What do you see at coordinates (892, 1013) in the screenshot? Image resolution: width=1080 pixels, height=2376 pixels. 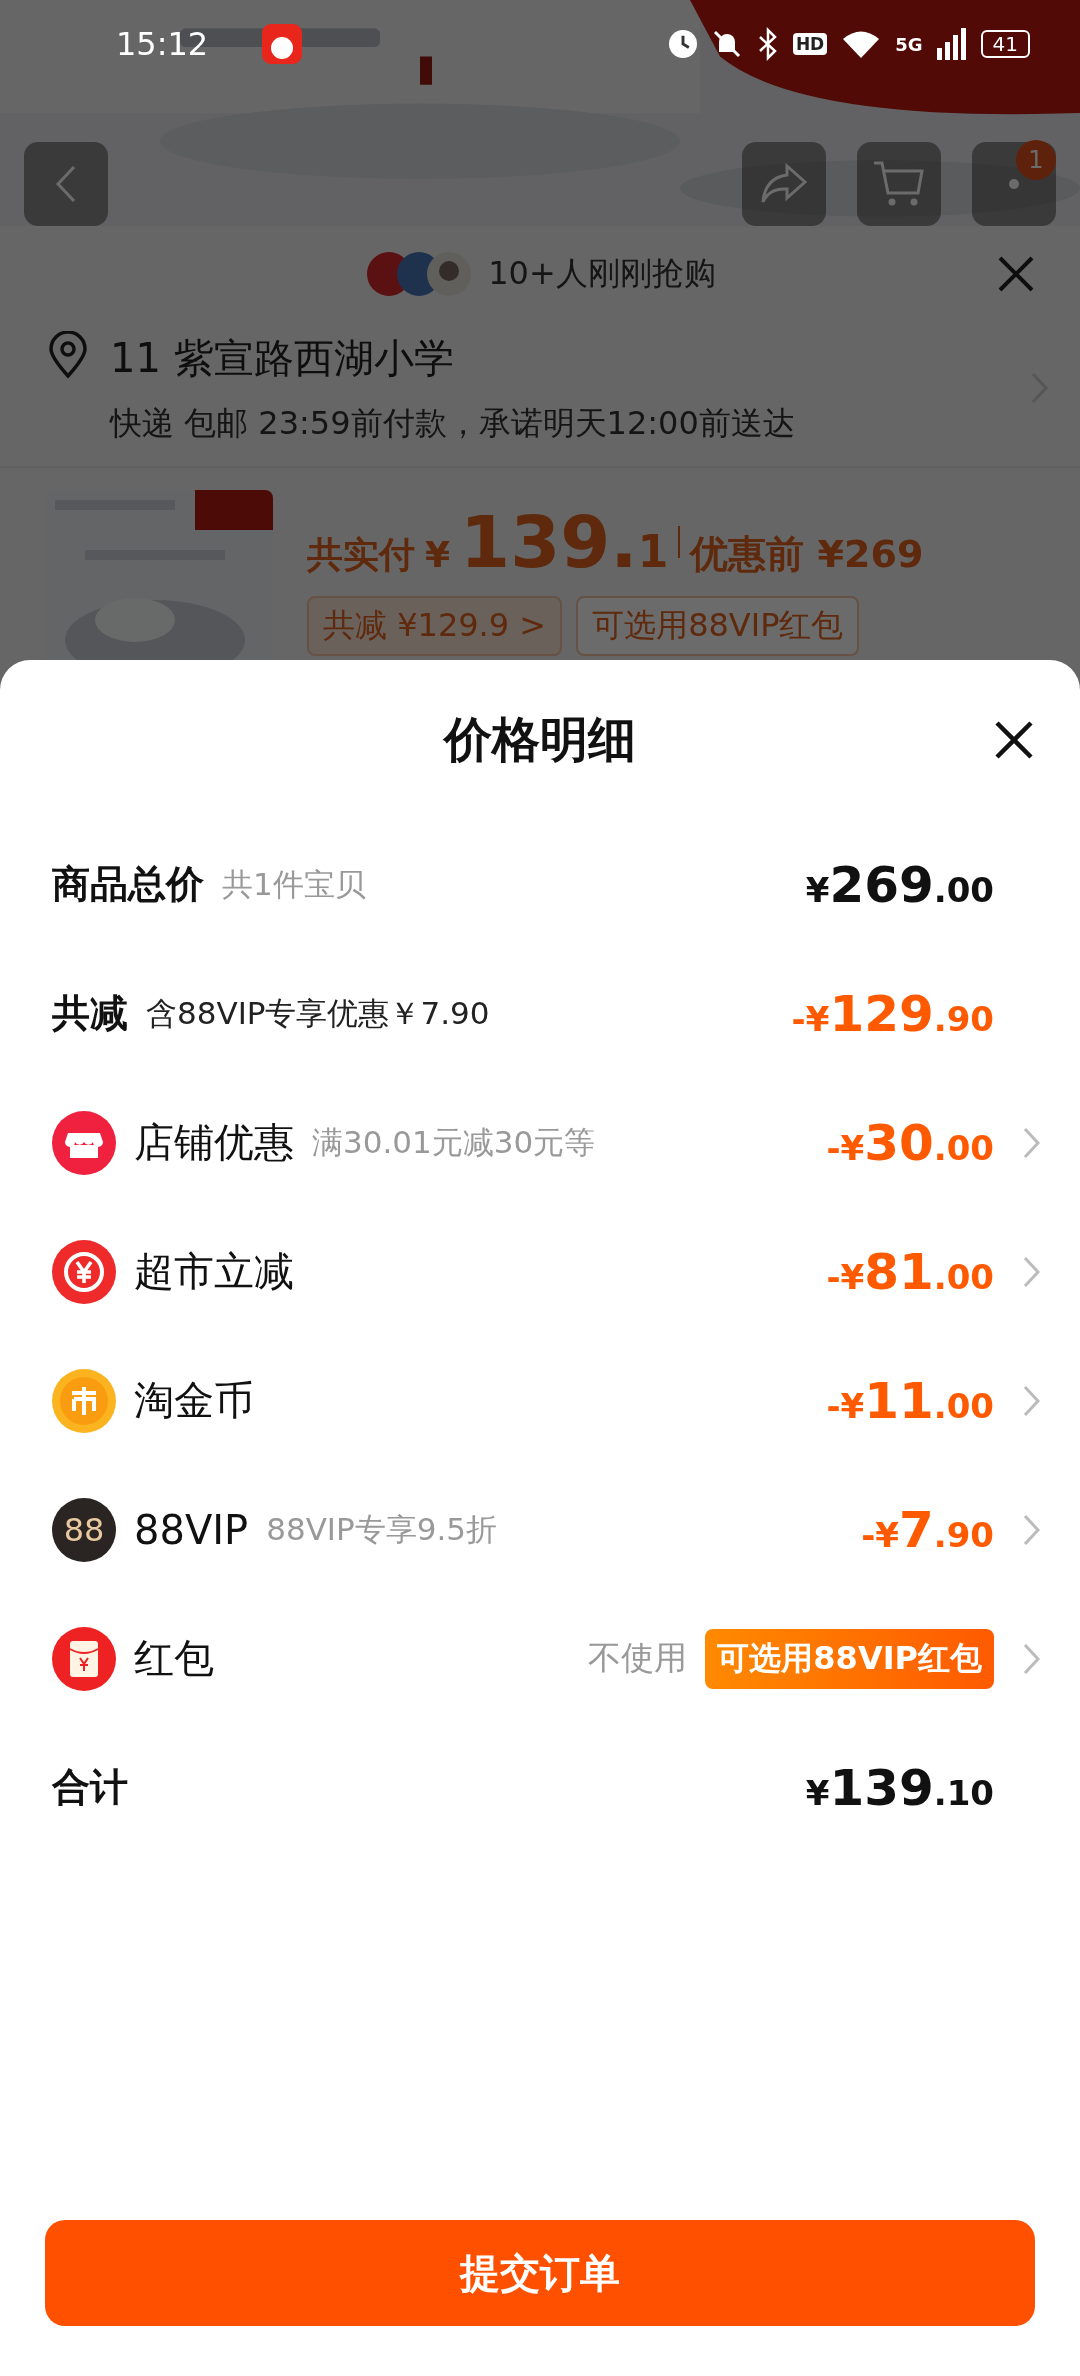 I see `price-amount: -¥129.90` at bounding box center [892, 1013].